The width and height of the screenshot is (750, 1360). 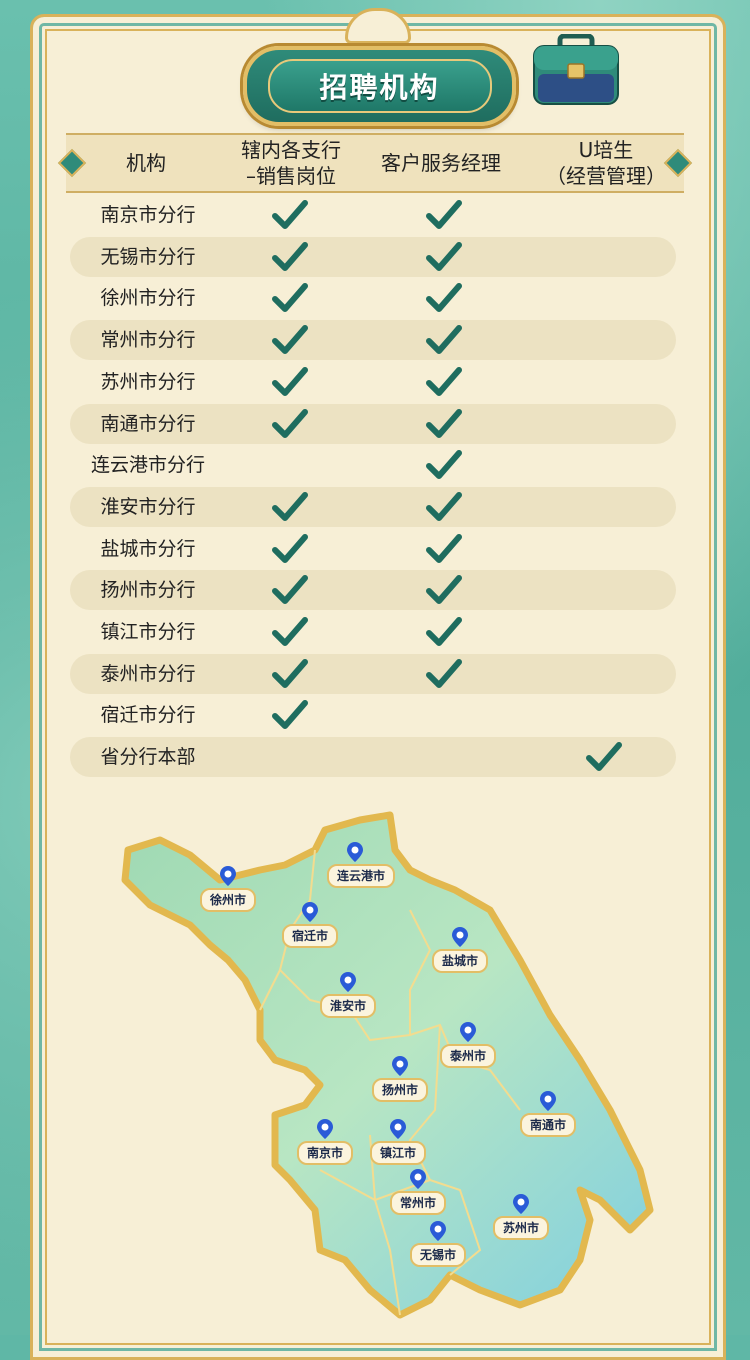 What do you see at coordinates (325, 1153) in the screenshot?
I see `map-city-label: 南京市` at bounding box center [325, 1153].